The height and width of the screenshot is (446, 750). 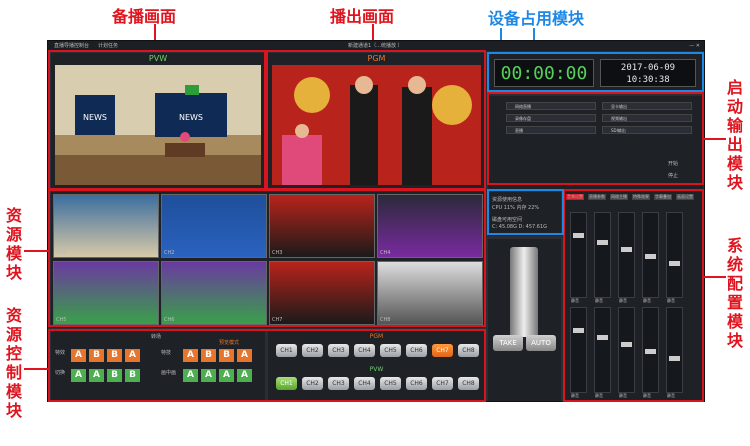 I want to click on pvw-channel-button: CH7, so click(x=442, y=383).